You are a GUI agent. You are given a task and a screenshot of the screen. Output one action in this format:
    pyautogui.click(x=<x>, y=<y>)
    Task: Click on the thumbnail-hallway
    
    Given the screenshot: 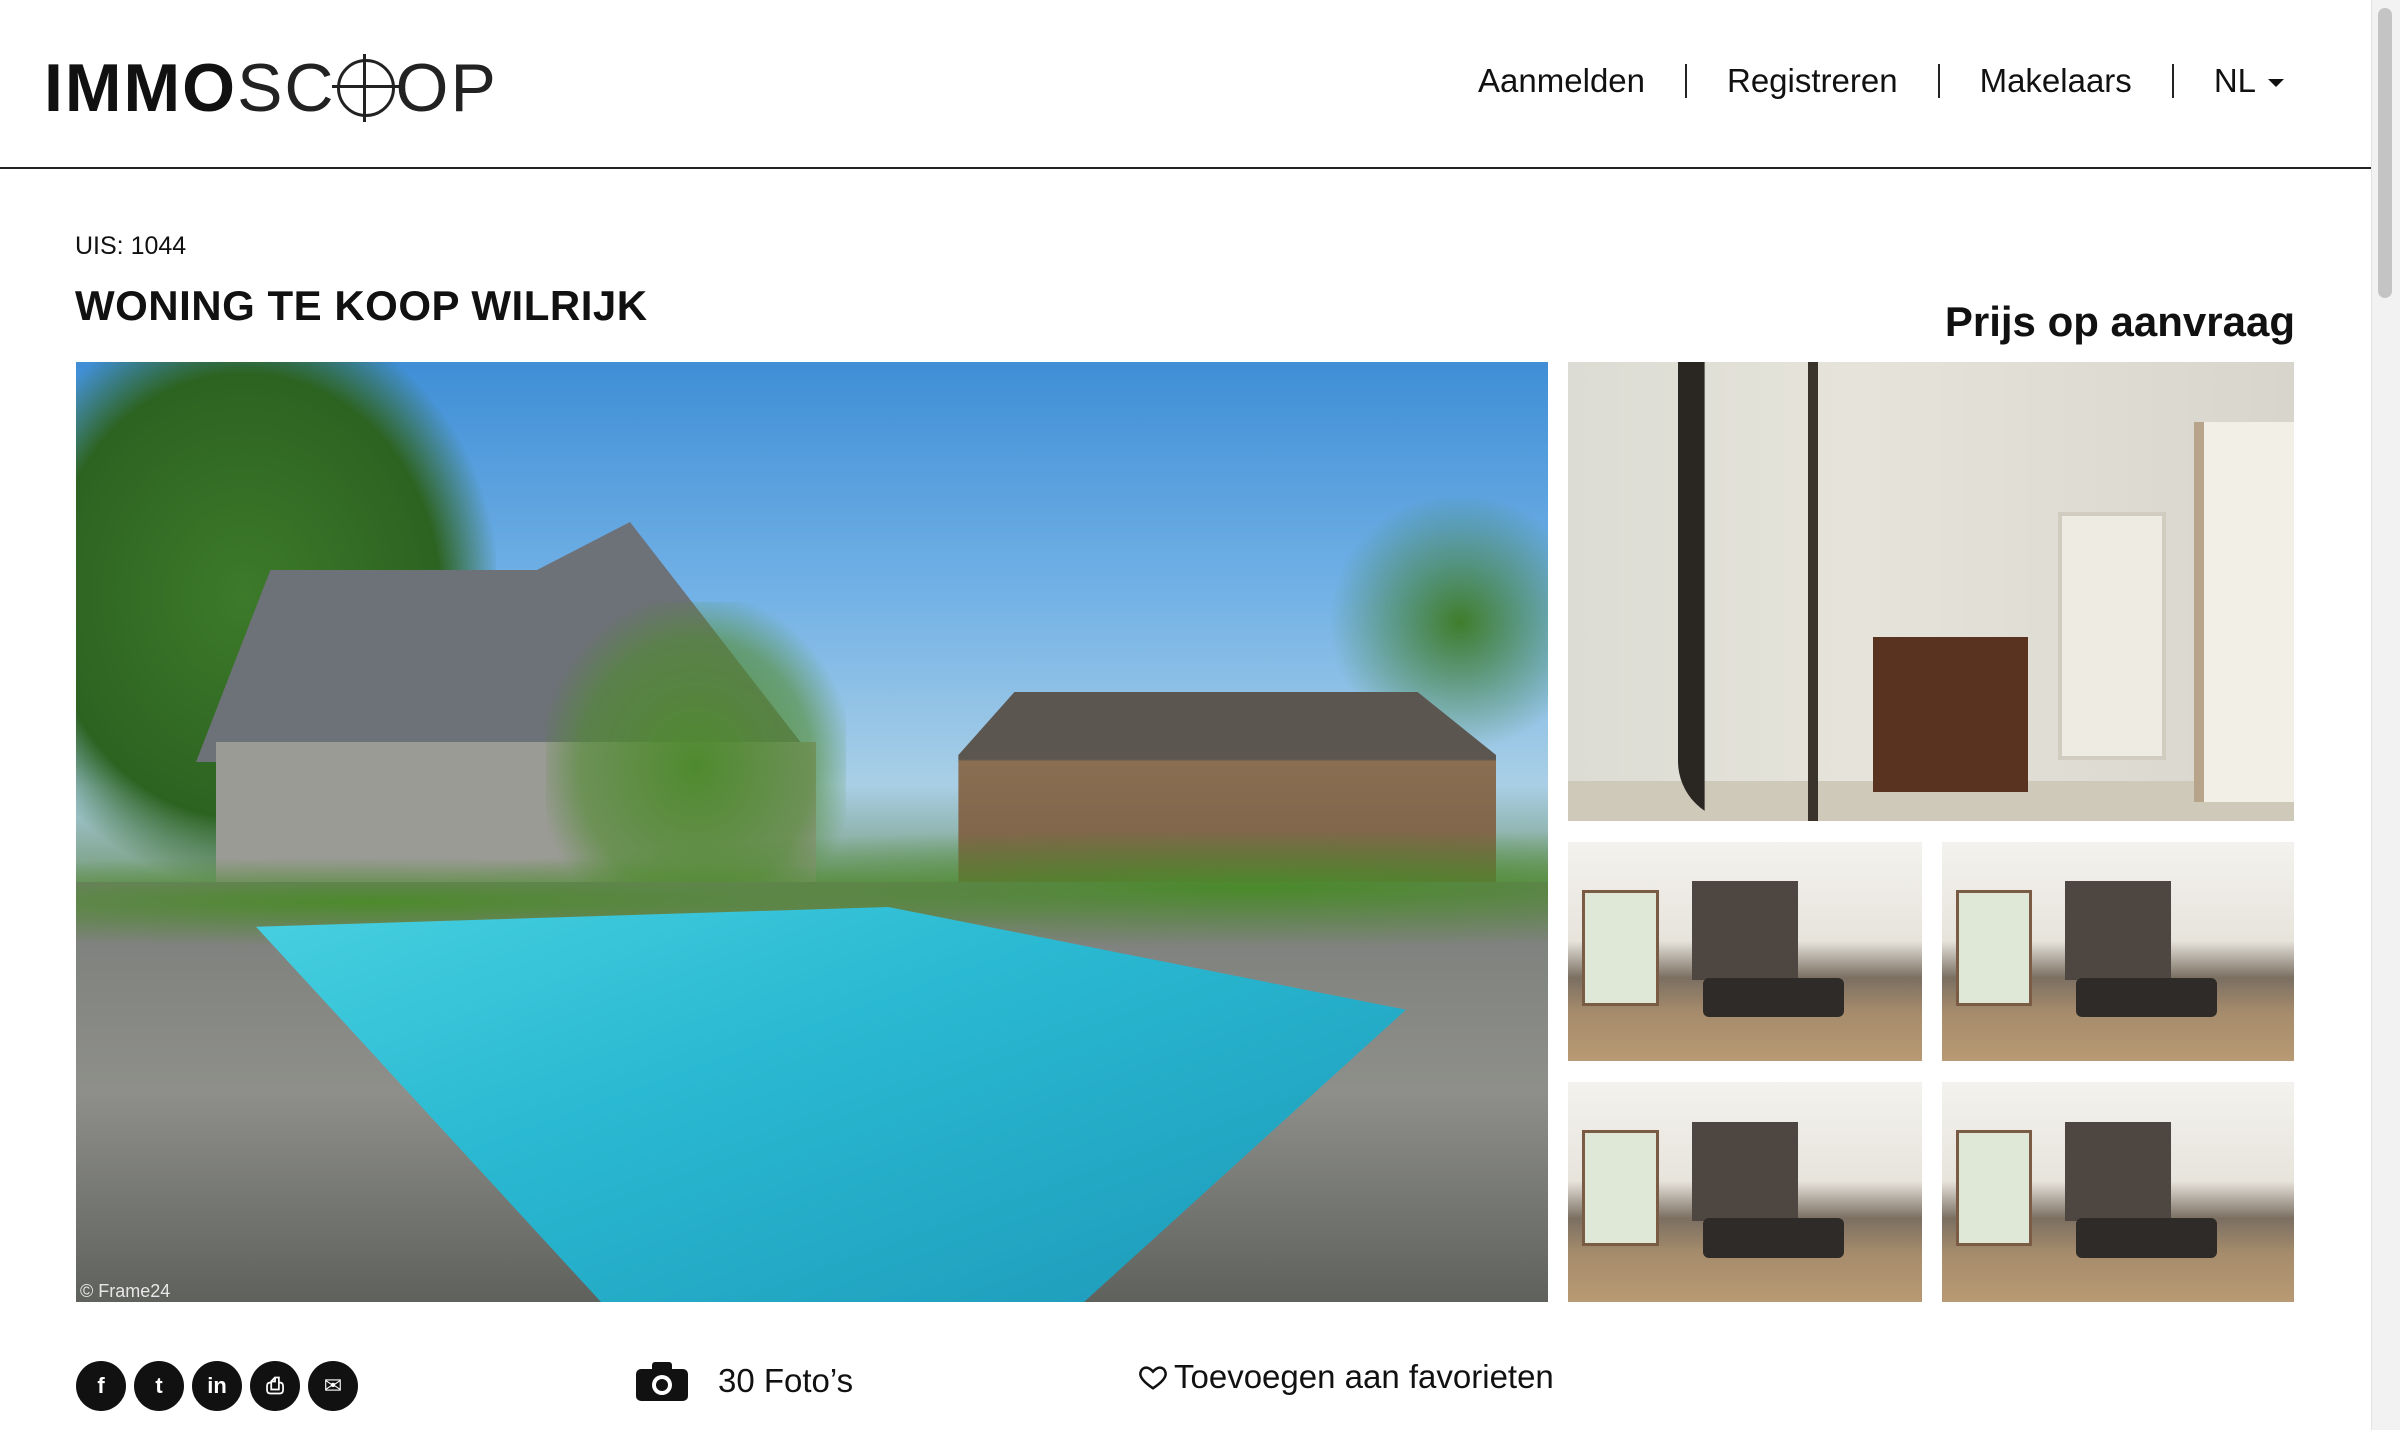 What is the action you would take?
    pyautogui.click(x=1931, y=591)
    